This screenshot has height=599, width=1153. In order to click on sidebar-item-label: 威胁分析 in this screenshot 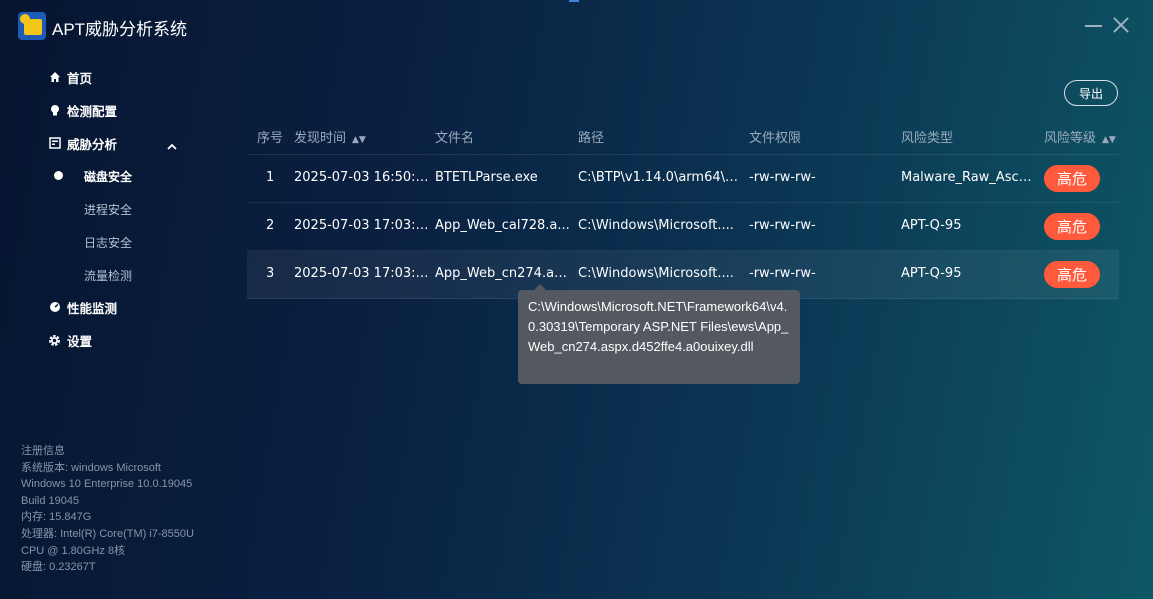, I will do `click(92, 144)`.